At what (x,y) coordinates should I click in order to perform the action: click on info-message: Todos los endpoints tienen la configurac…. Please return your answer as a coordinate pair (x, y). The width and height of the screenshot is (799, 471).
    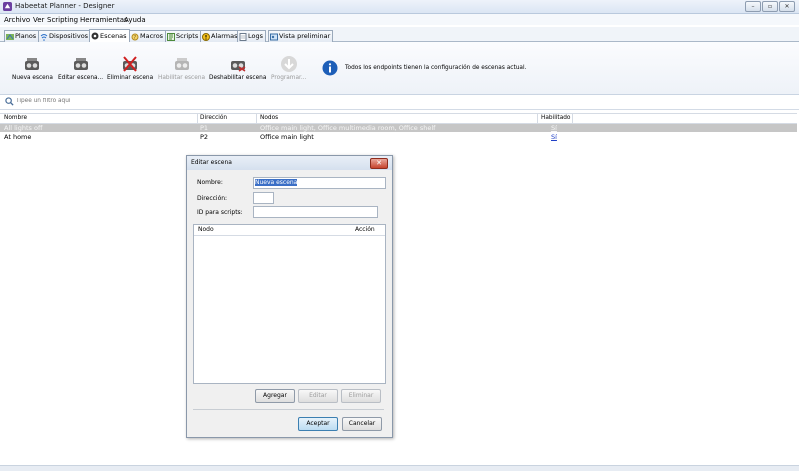
    Looking at the image, I should click on (424, 68).